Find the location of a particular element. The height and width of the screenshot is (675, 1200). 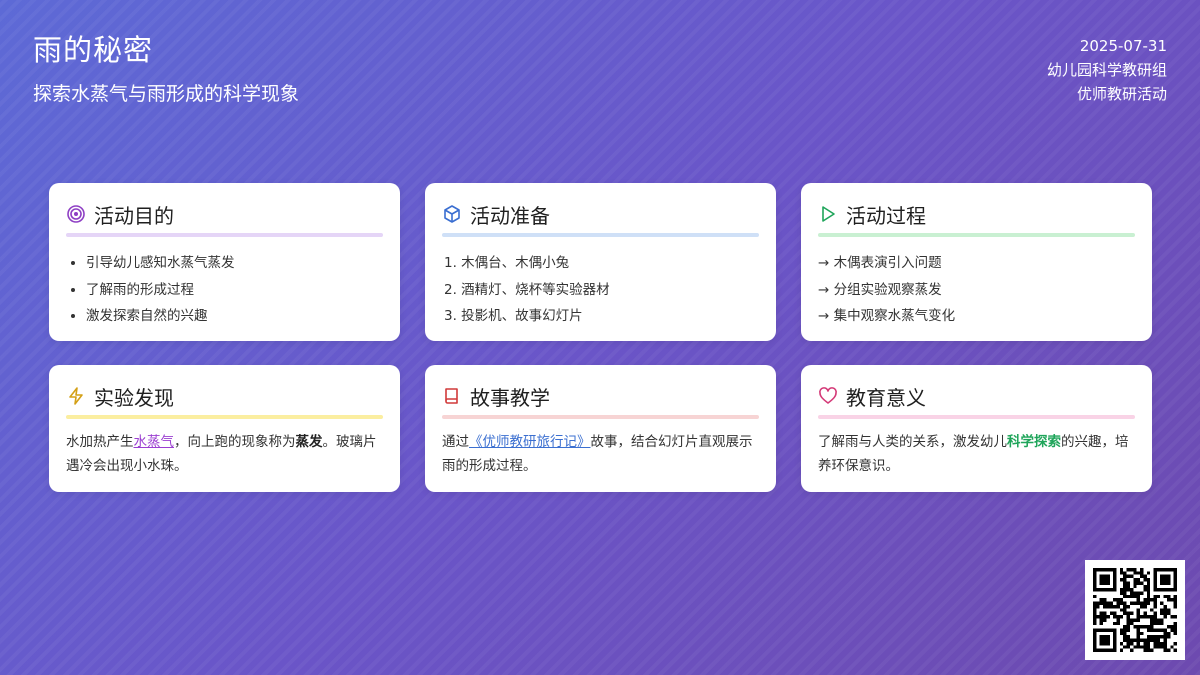

list-item: 1. 木偶台、木偶小兔 is located at coordinates (507, 263).